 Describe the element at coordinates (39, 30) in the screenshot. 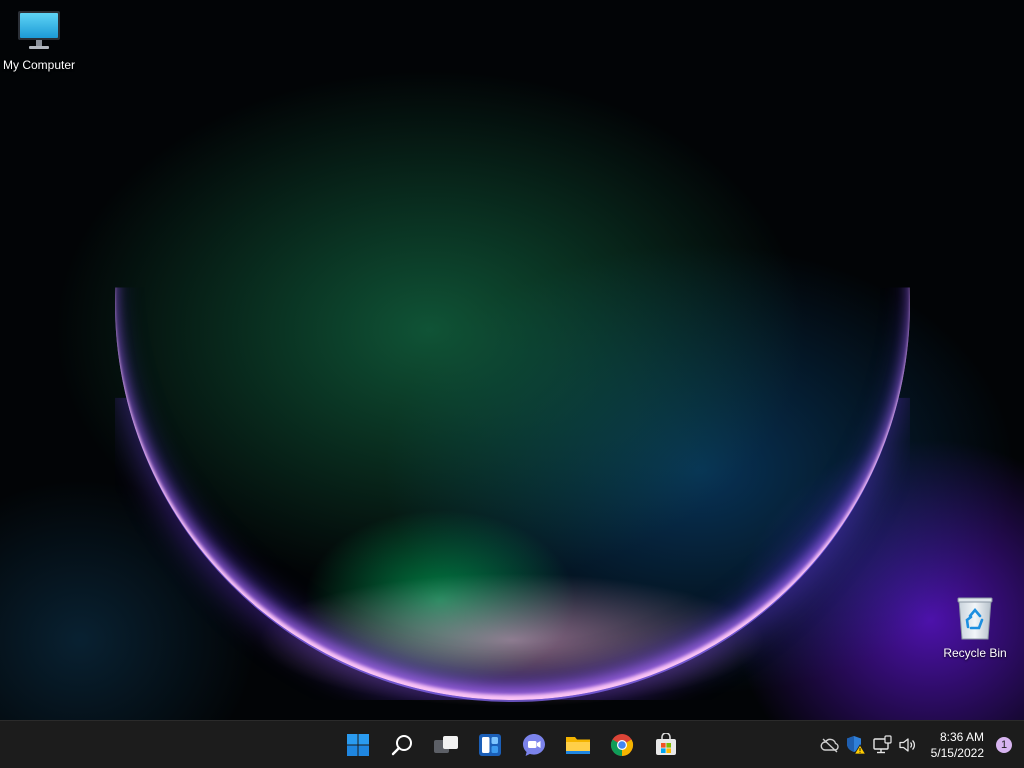

I see `monitor-icon` at that location.